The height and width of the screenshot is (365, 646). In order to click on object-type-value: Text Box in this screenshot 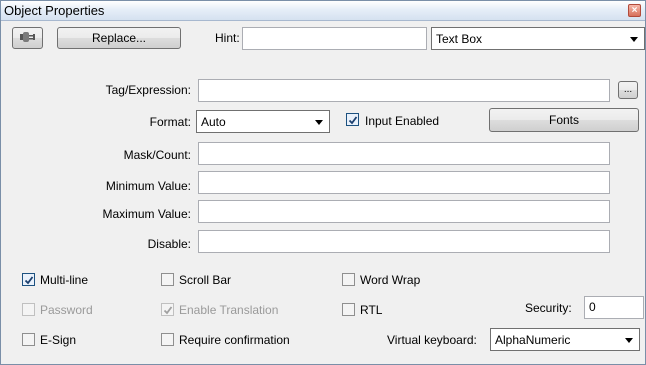, I will do `click(459, 39)`.